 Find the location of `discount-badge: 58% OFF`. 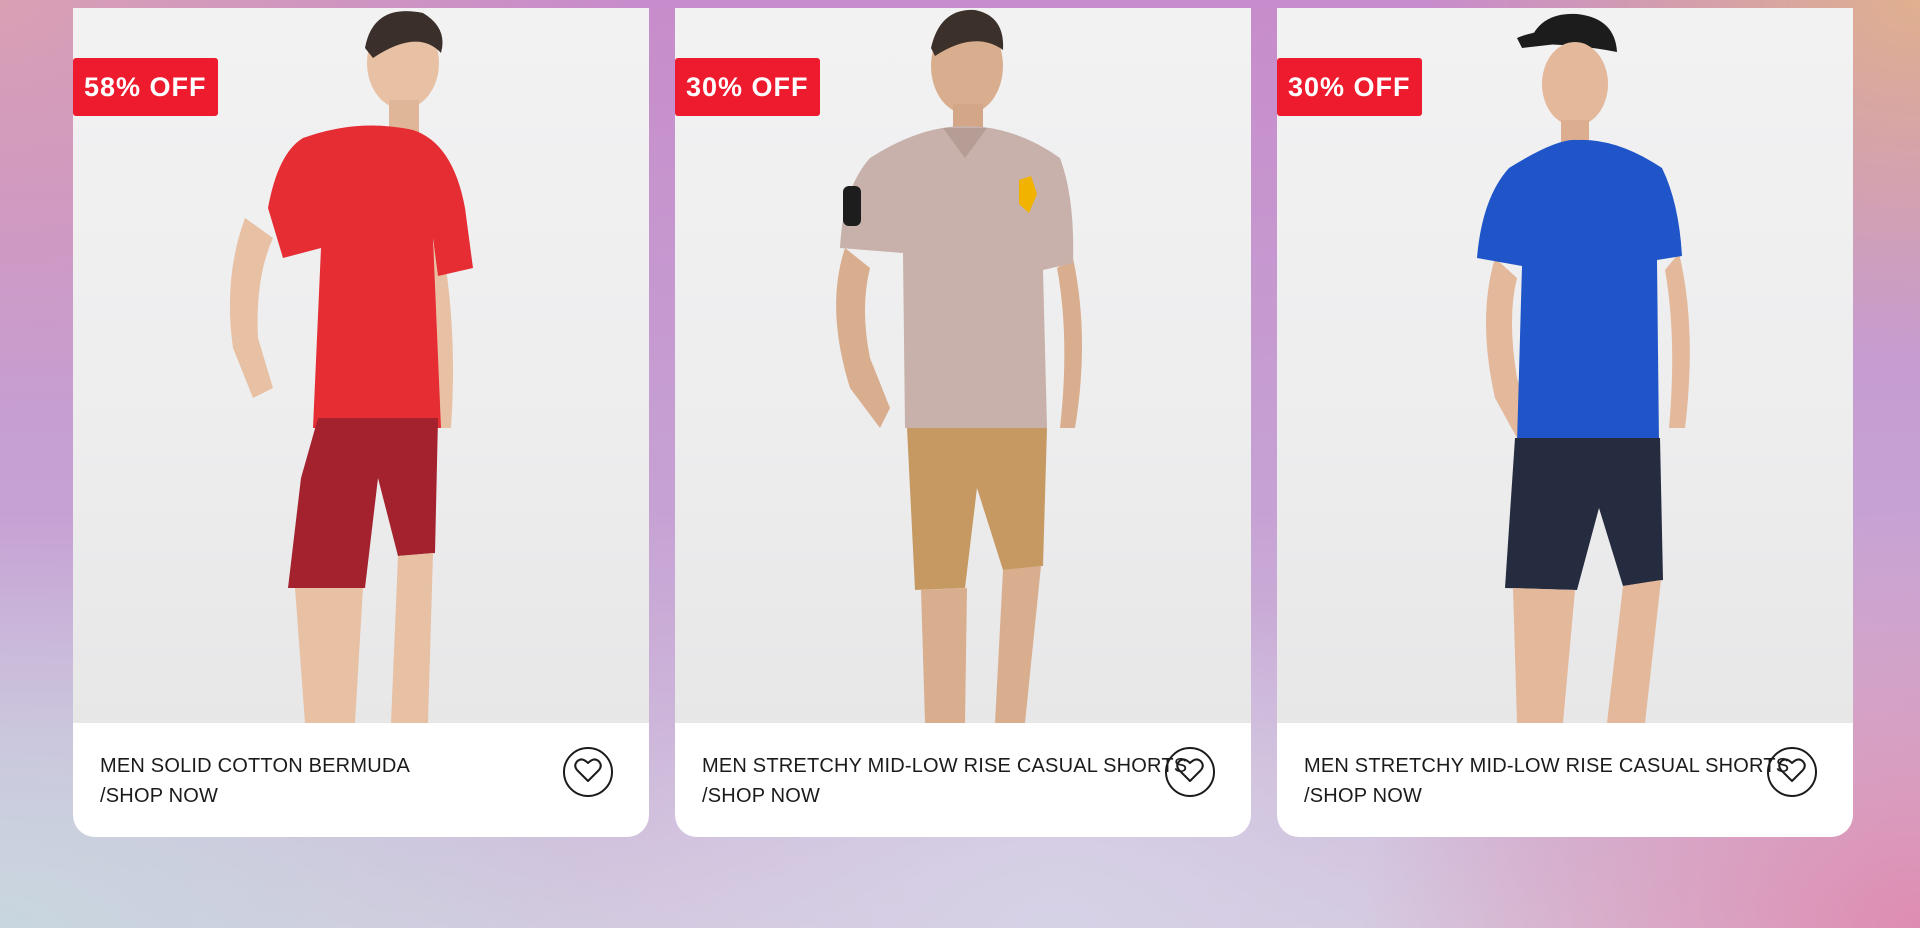

discount-badge: 58% OFF is located at coordinates (145, 87).